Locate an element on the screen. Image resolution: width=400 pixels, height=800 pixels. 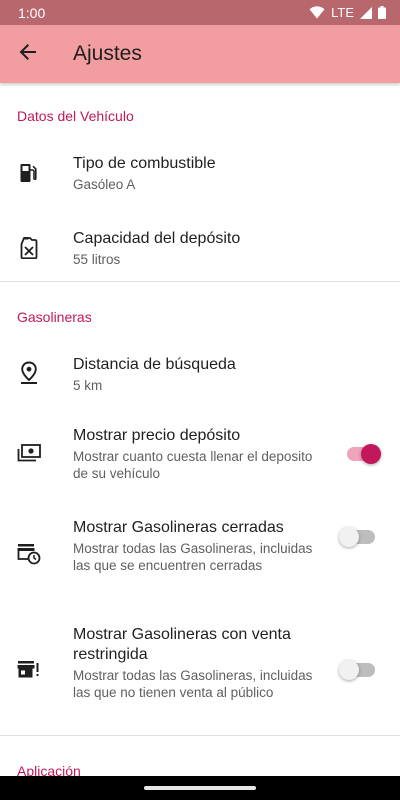
map-pin-icon is located at coordinates (29, 373).